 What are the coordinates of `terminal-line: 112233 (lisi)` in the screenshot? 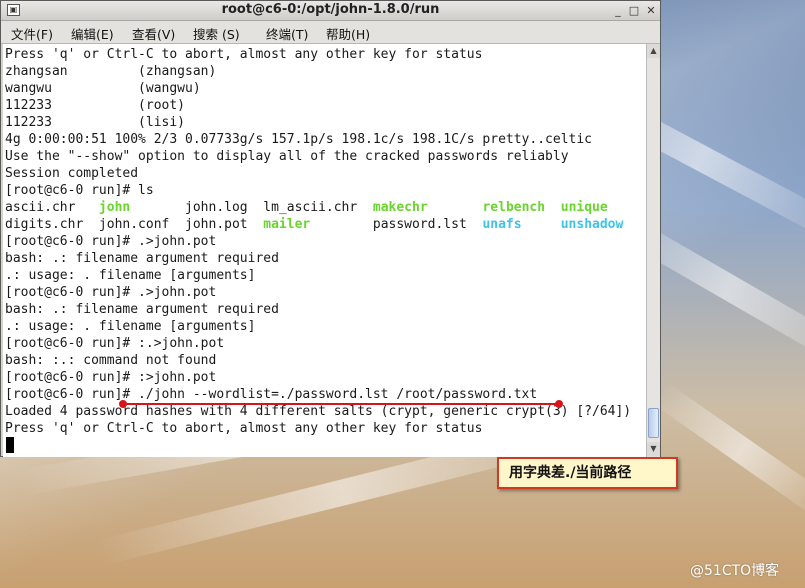 It's located at (95, 122).